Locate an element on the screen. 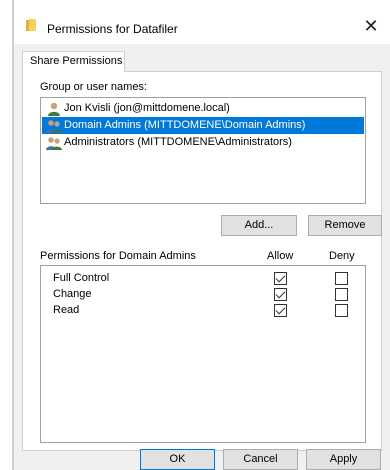 Image resolution: width=390 pixels, height=470 pixels. deny-full-control-checkbox is located at coordinates (341, 278).